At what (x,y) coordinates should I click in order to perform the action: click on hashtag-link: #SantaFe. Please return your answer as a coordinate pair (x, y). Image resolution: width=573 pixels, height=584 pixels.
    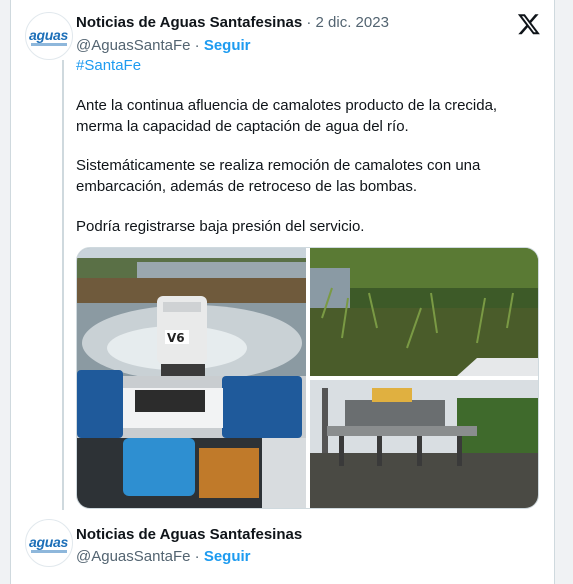
    Looking at the image, I should click on (108, 65).